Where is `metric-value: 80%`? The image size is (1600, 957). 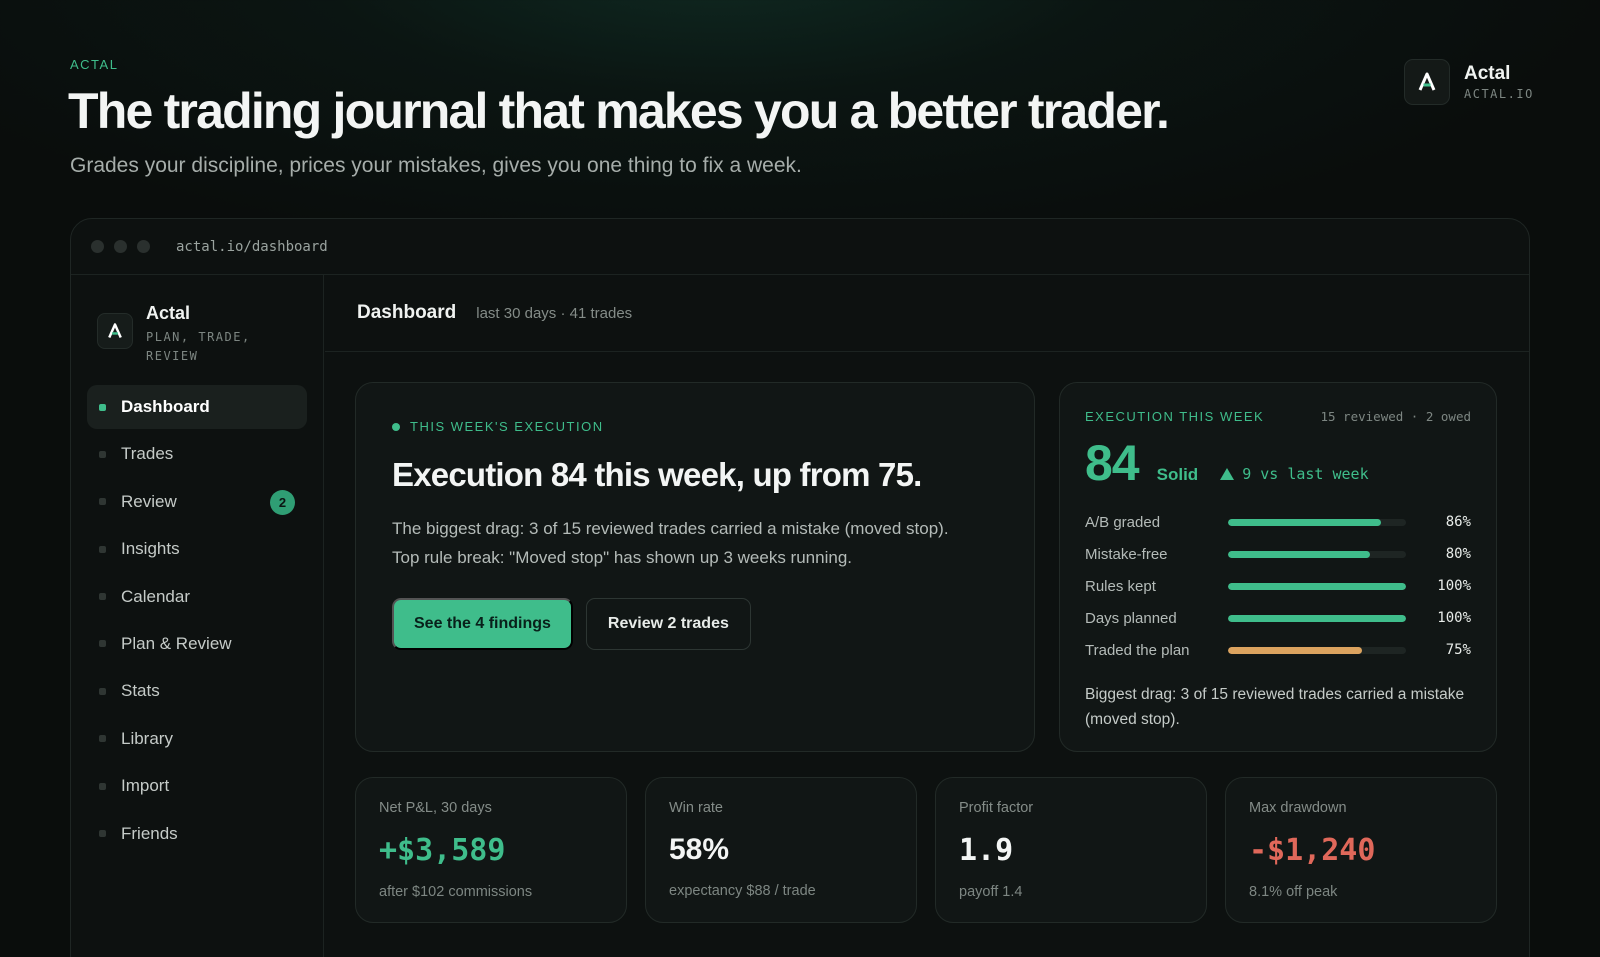
metric-value: 80% is located at coordinates (1458, 554).